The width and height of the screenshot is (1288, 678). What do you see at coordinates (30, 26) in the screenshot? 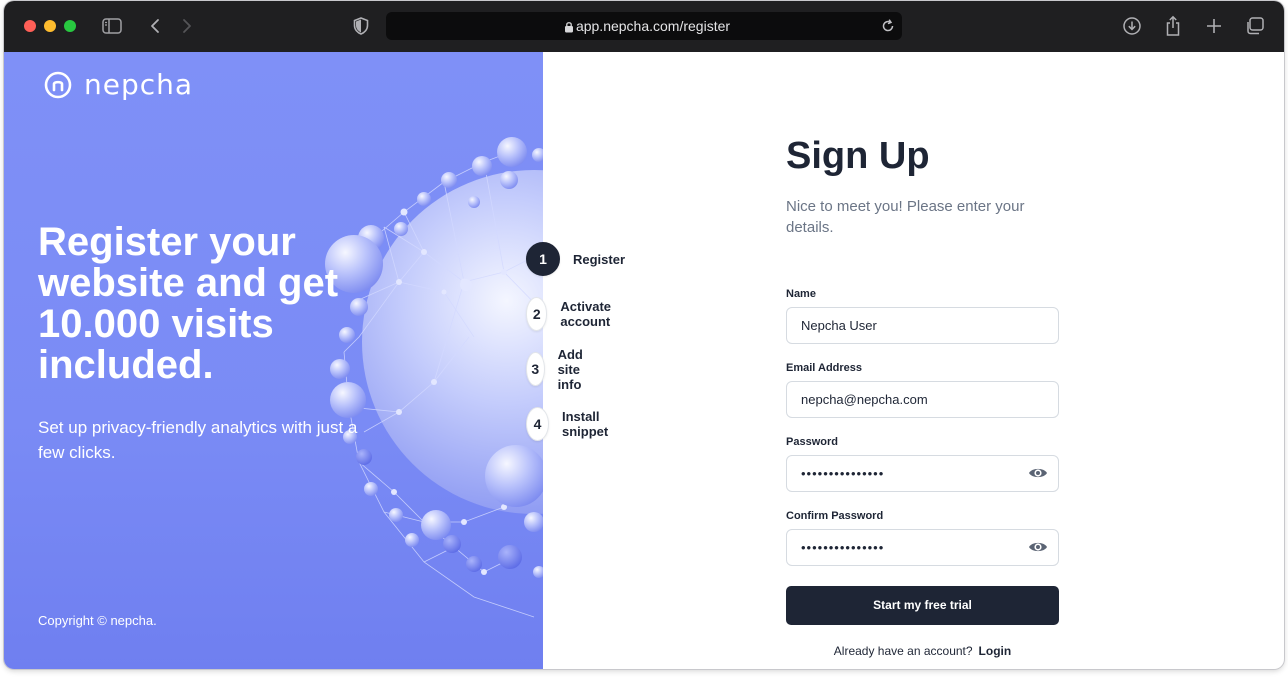
I see `close-window-button` at bounding box center [30, 26].